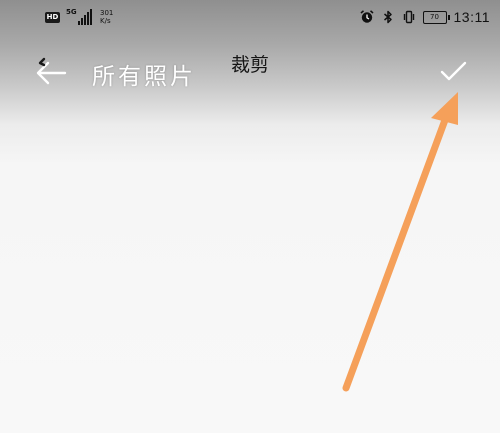 This screenshot has width=500, height=433. I want to click on top-toolbar: 所有照片 裁剪, so click(250, 70).